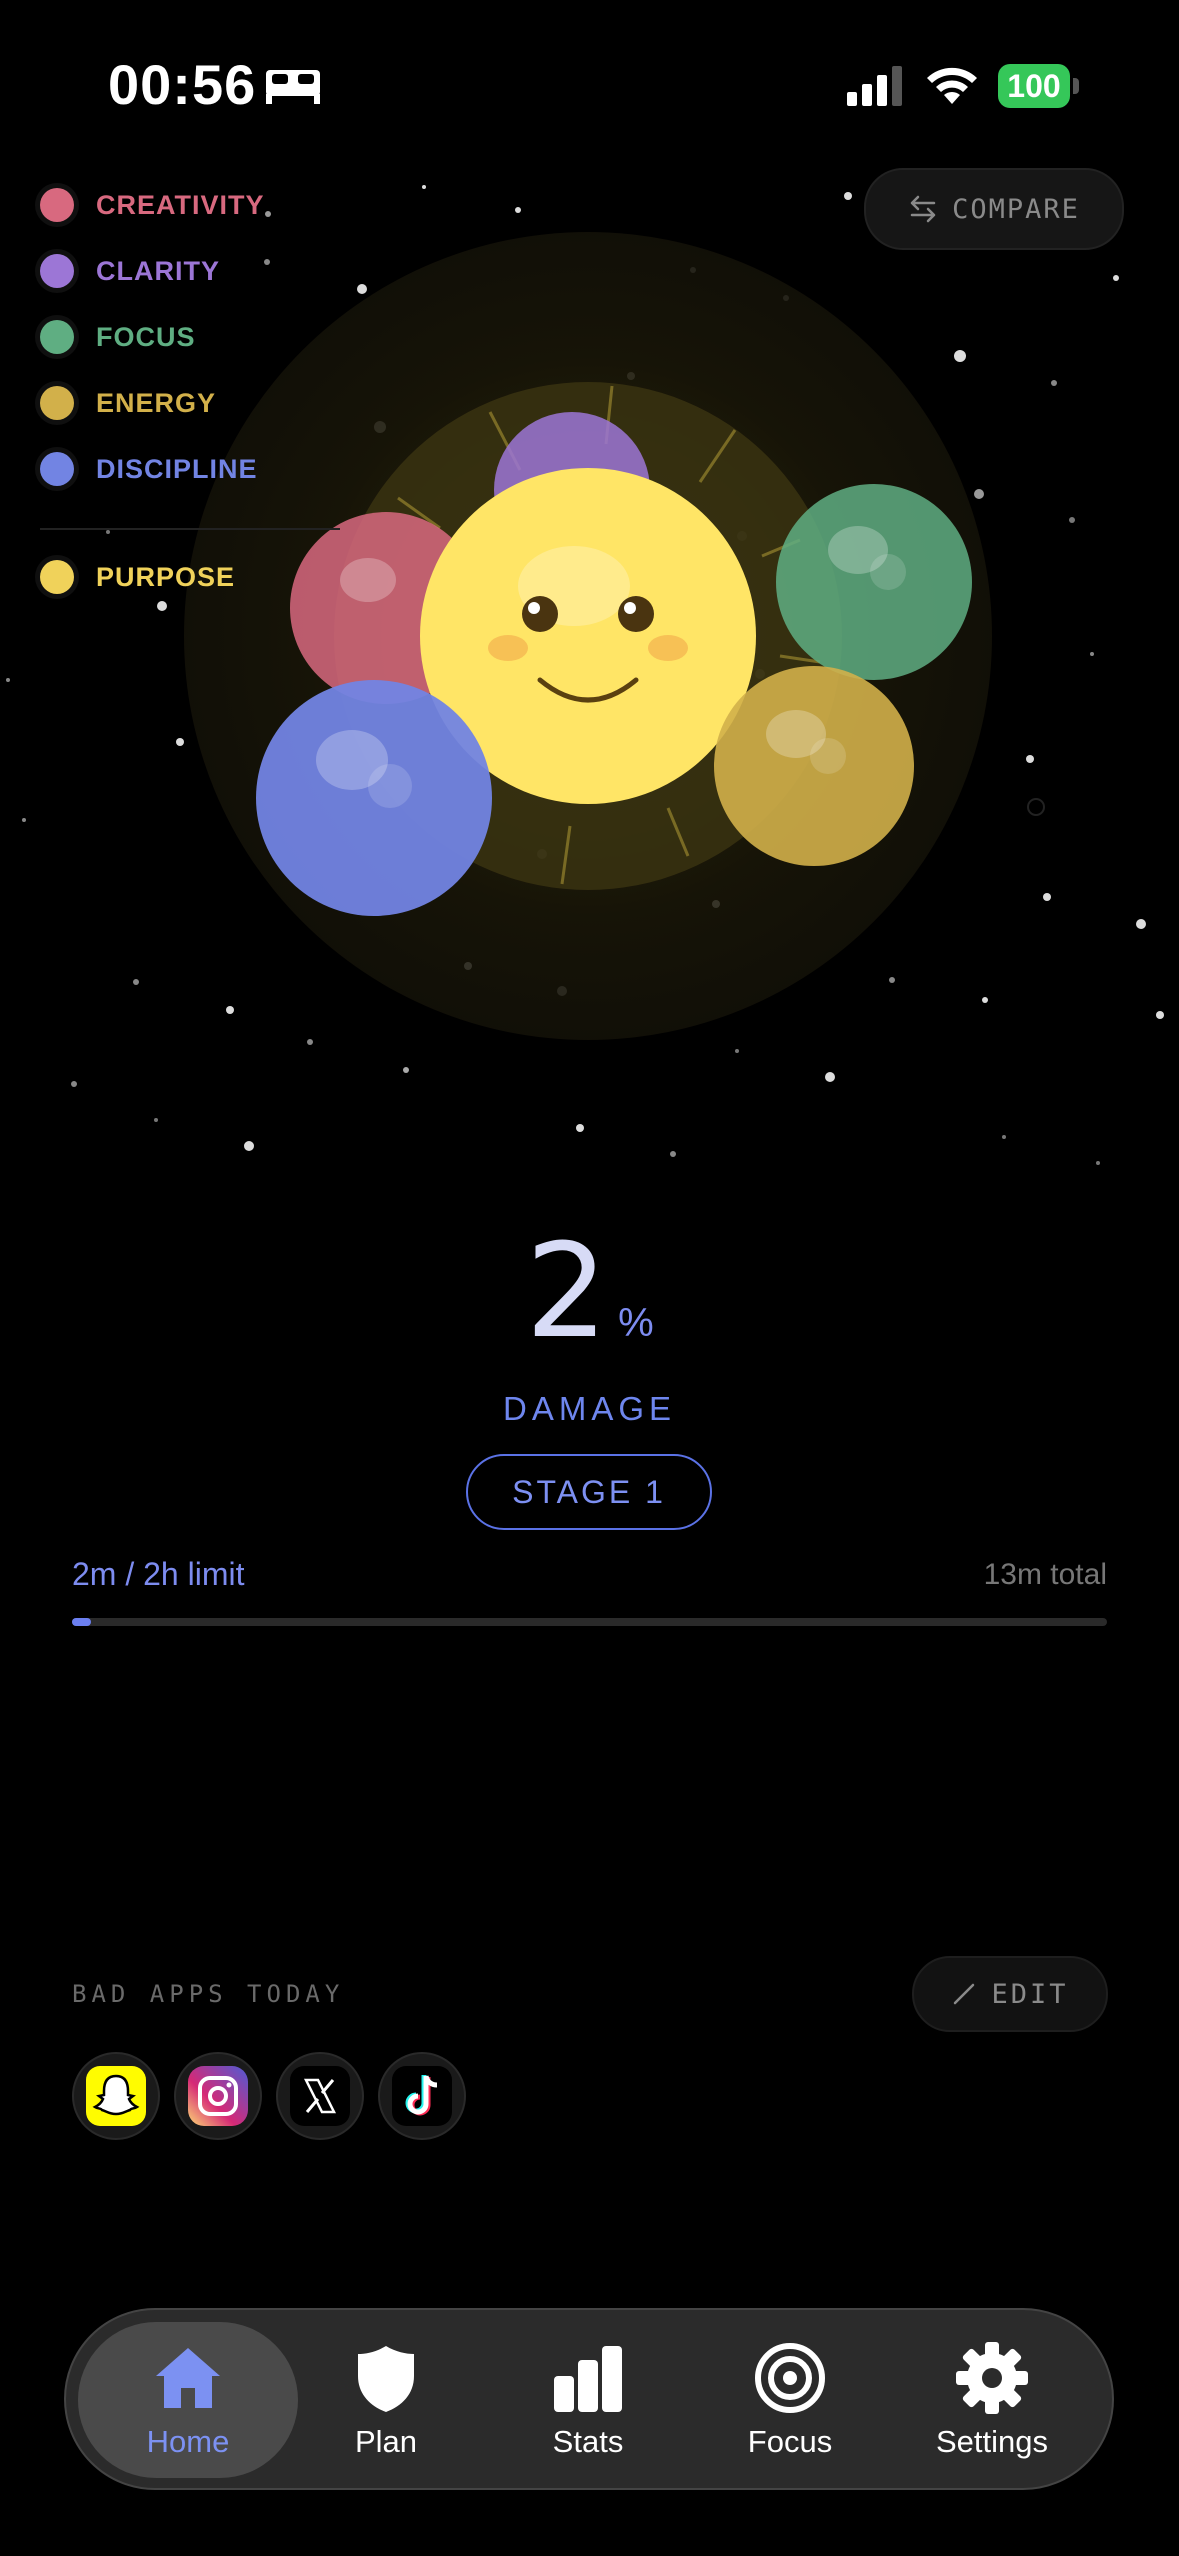 The image size is (1179, 2556). I want to click on legend-item-discipline: DISCIPLINE, so click(190, 469).